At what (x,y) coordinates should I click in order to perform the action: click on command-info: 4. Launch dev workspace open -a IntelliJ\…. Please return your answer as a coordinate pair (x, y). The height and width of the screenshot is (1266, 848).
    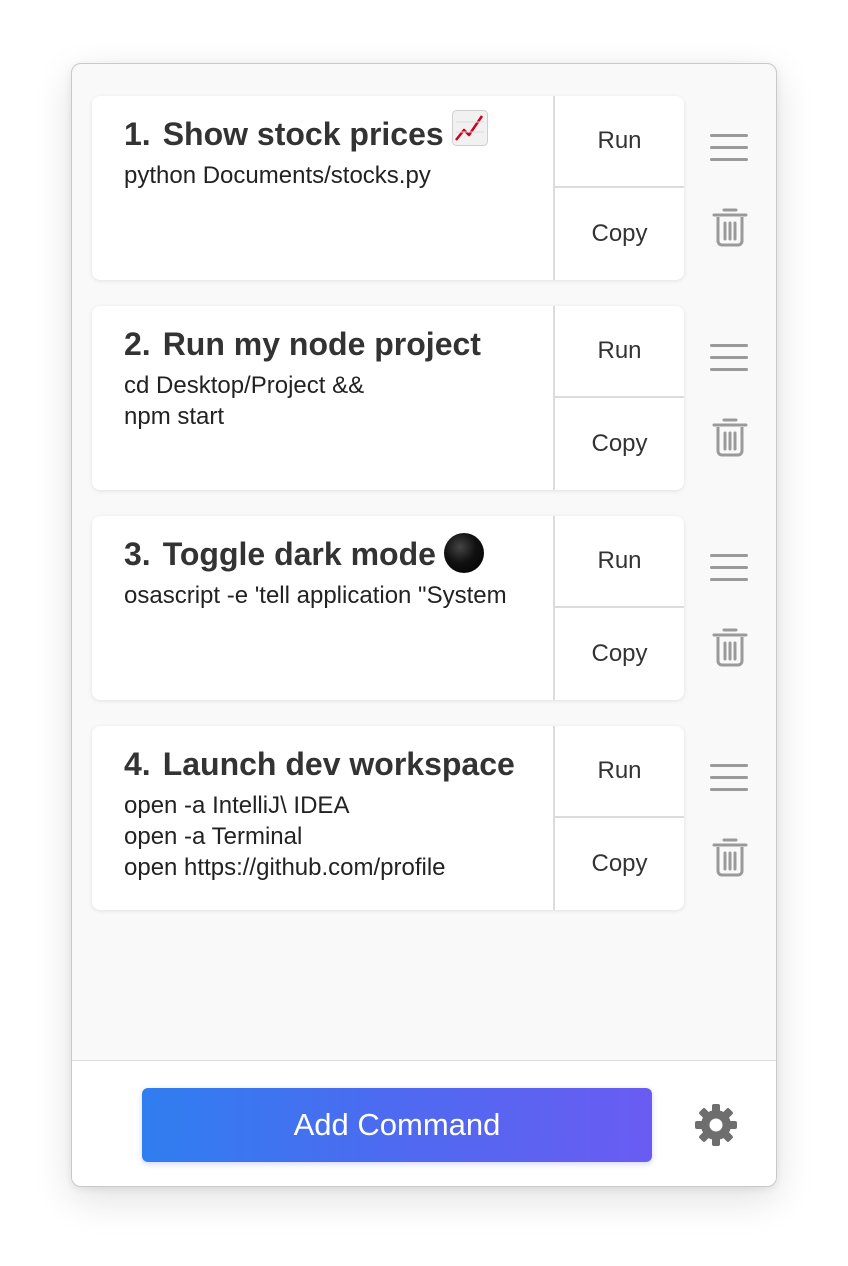
    Looking at the image, I should click on (322, 818).